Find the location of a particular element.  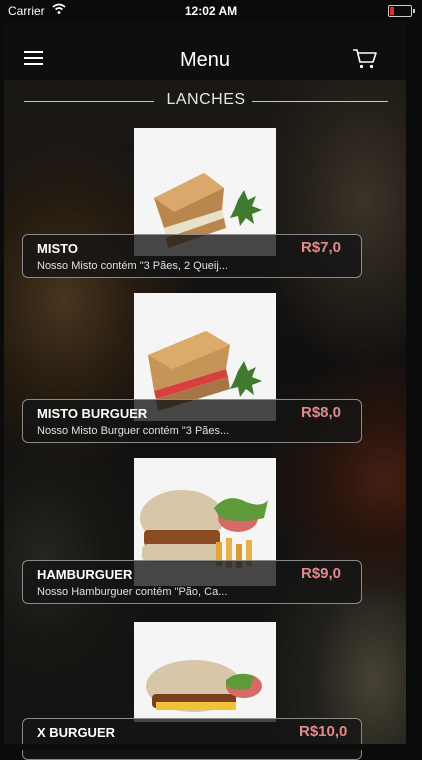

product-price: R$8,0 is located at coordinates (321, 412).